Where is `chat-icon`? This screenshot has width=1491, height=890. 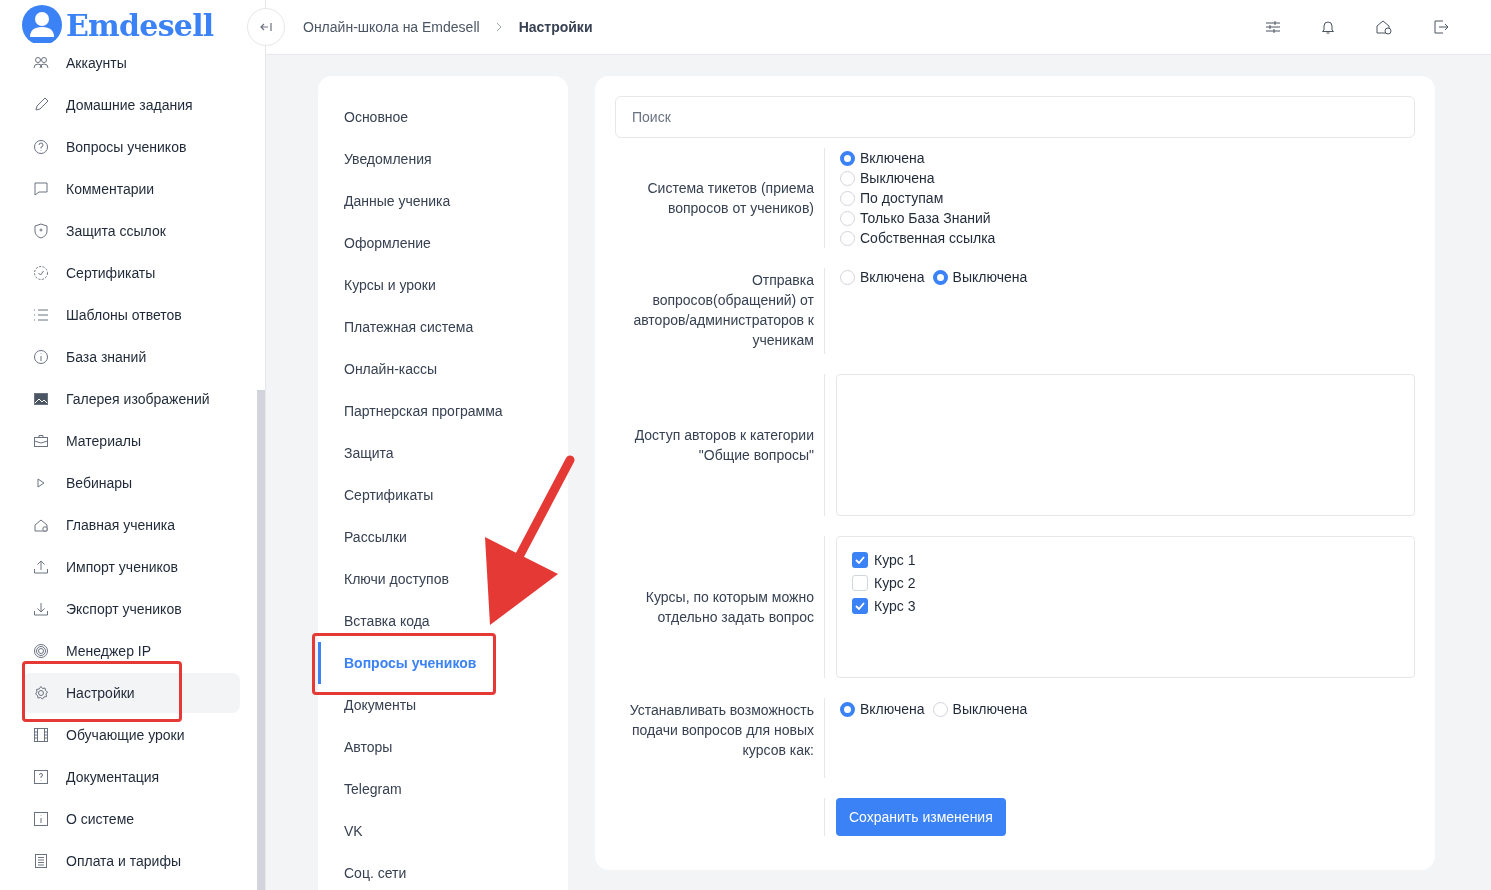
chat-icon is located at coordinates (41, 189).